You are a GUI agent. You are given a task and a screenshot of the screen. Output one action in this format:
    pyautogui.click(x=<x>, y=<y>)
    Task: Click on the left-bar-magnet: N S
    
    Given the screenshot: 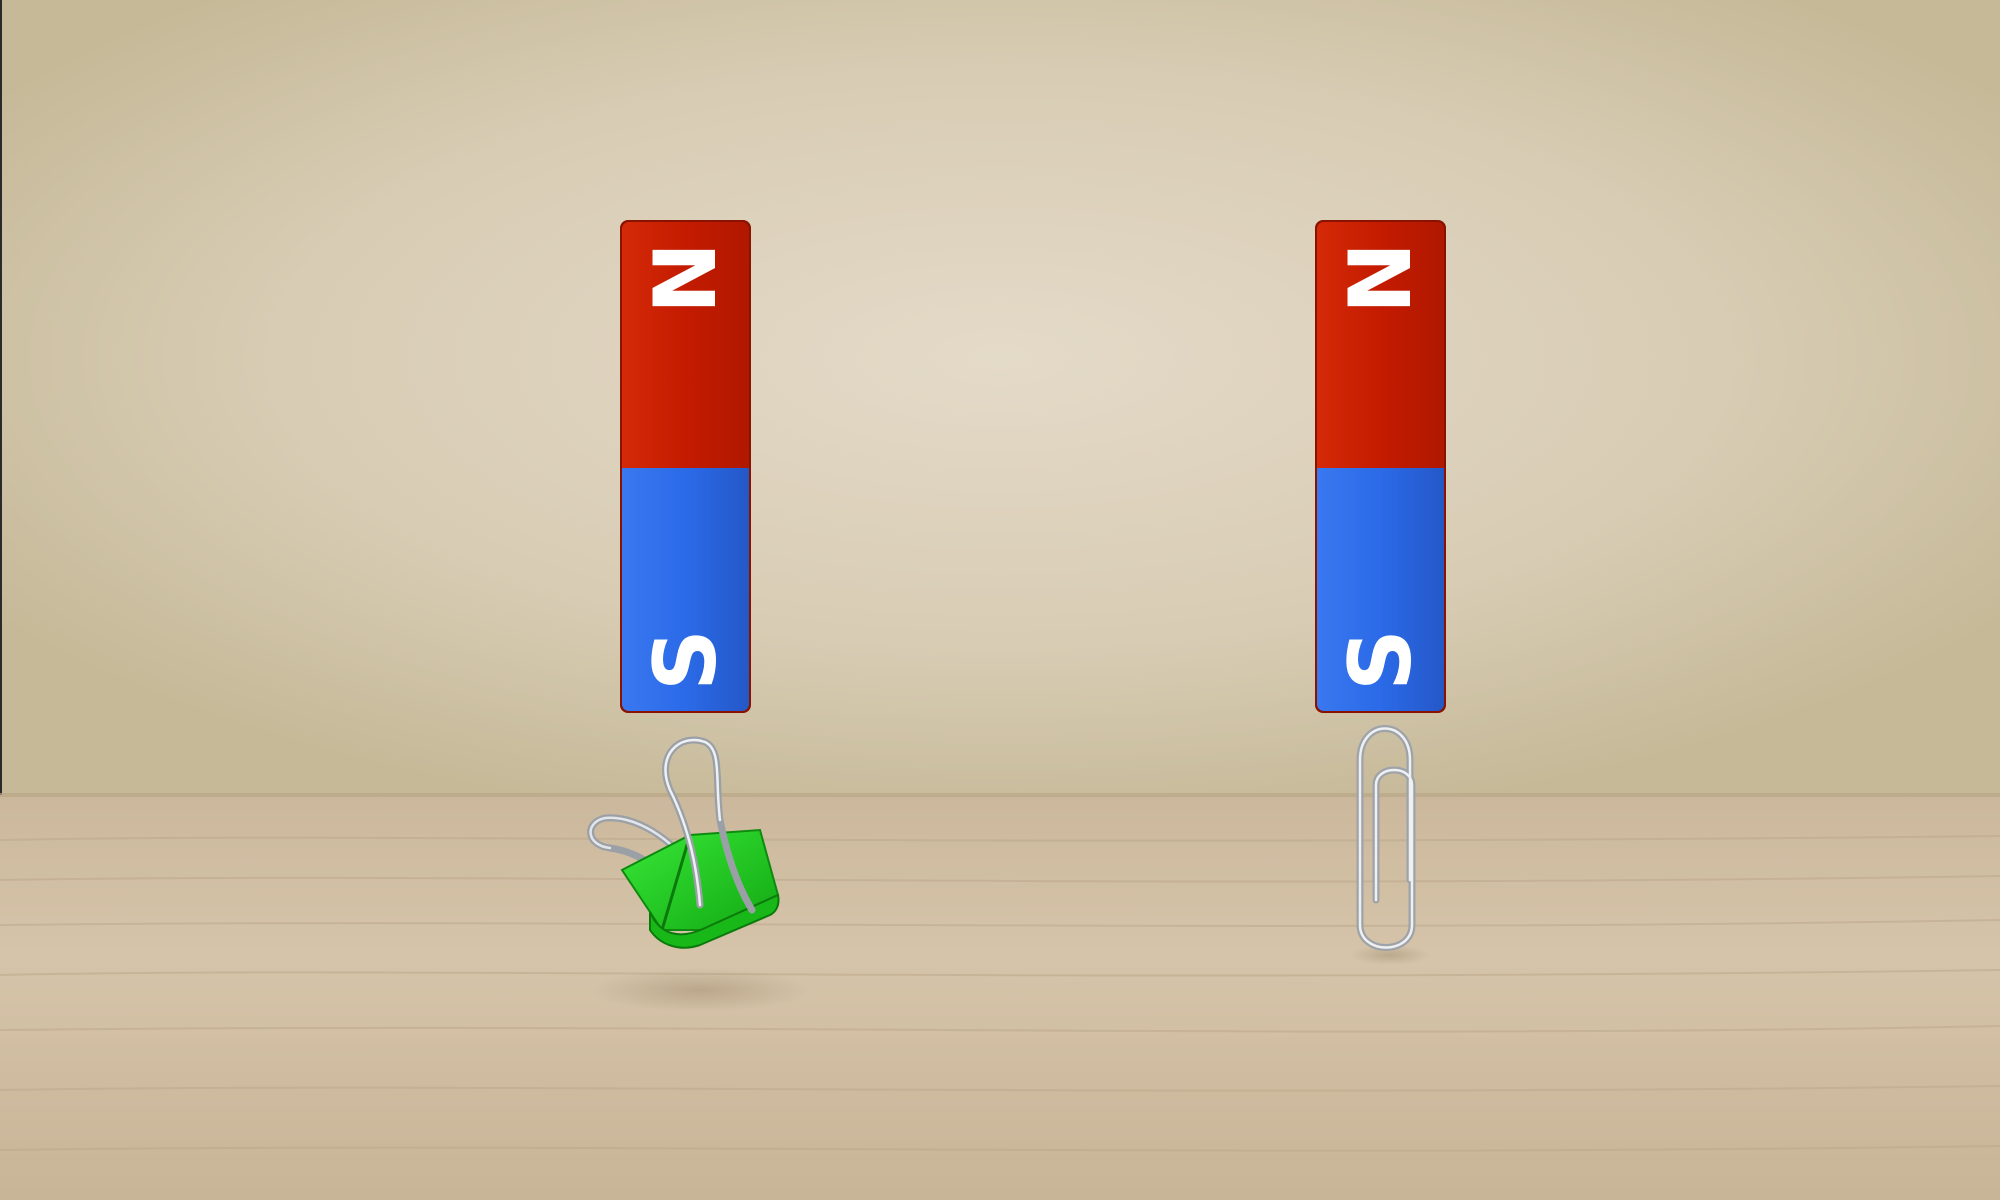 What is the action you would take?
    pyautogui.click(x=685, y=466)
    